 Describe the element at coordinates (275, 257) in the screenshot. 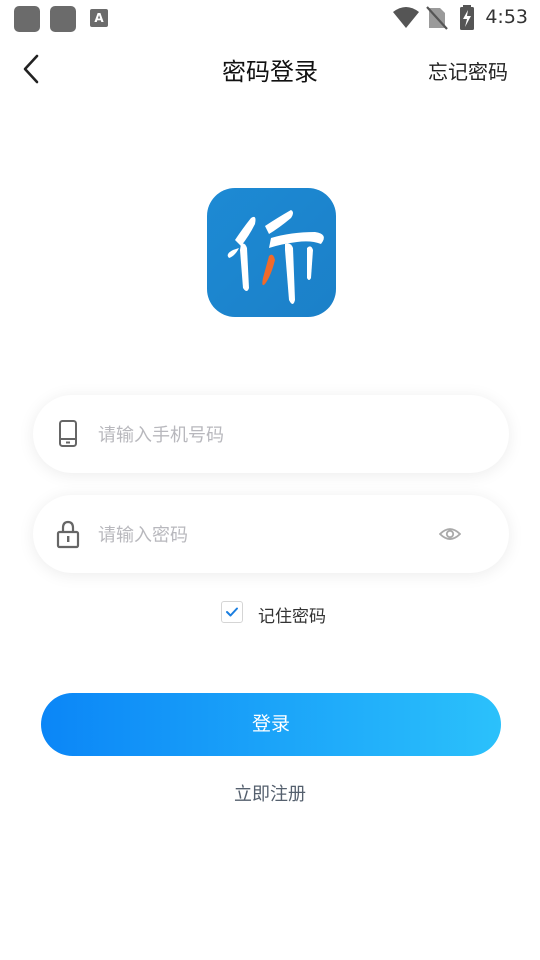

I see `app-logo-glyph` at that location.